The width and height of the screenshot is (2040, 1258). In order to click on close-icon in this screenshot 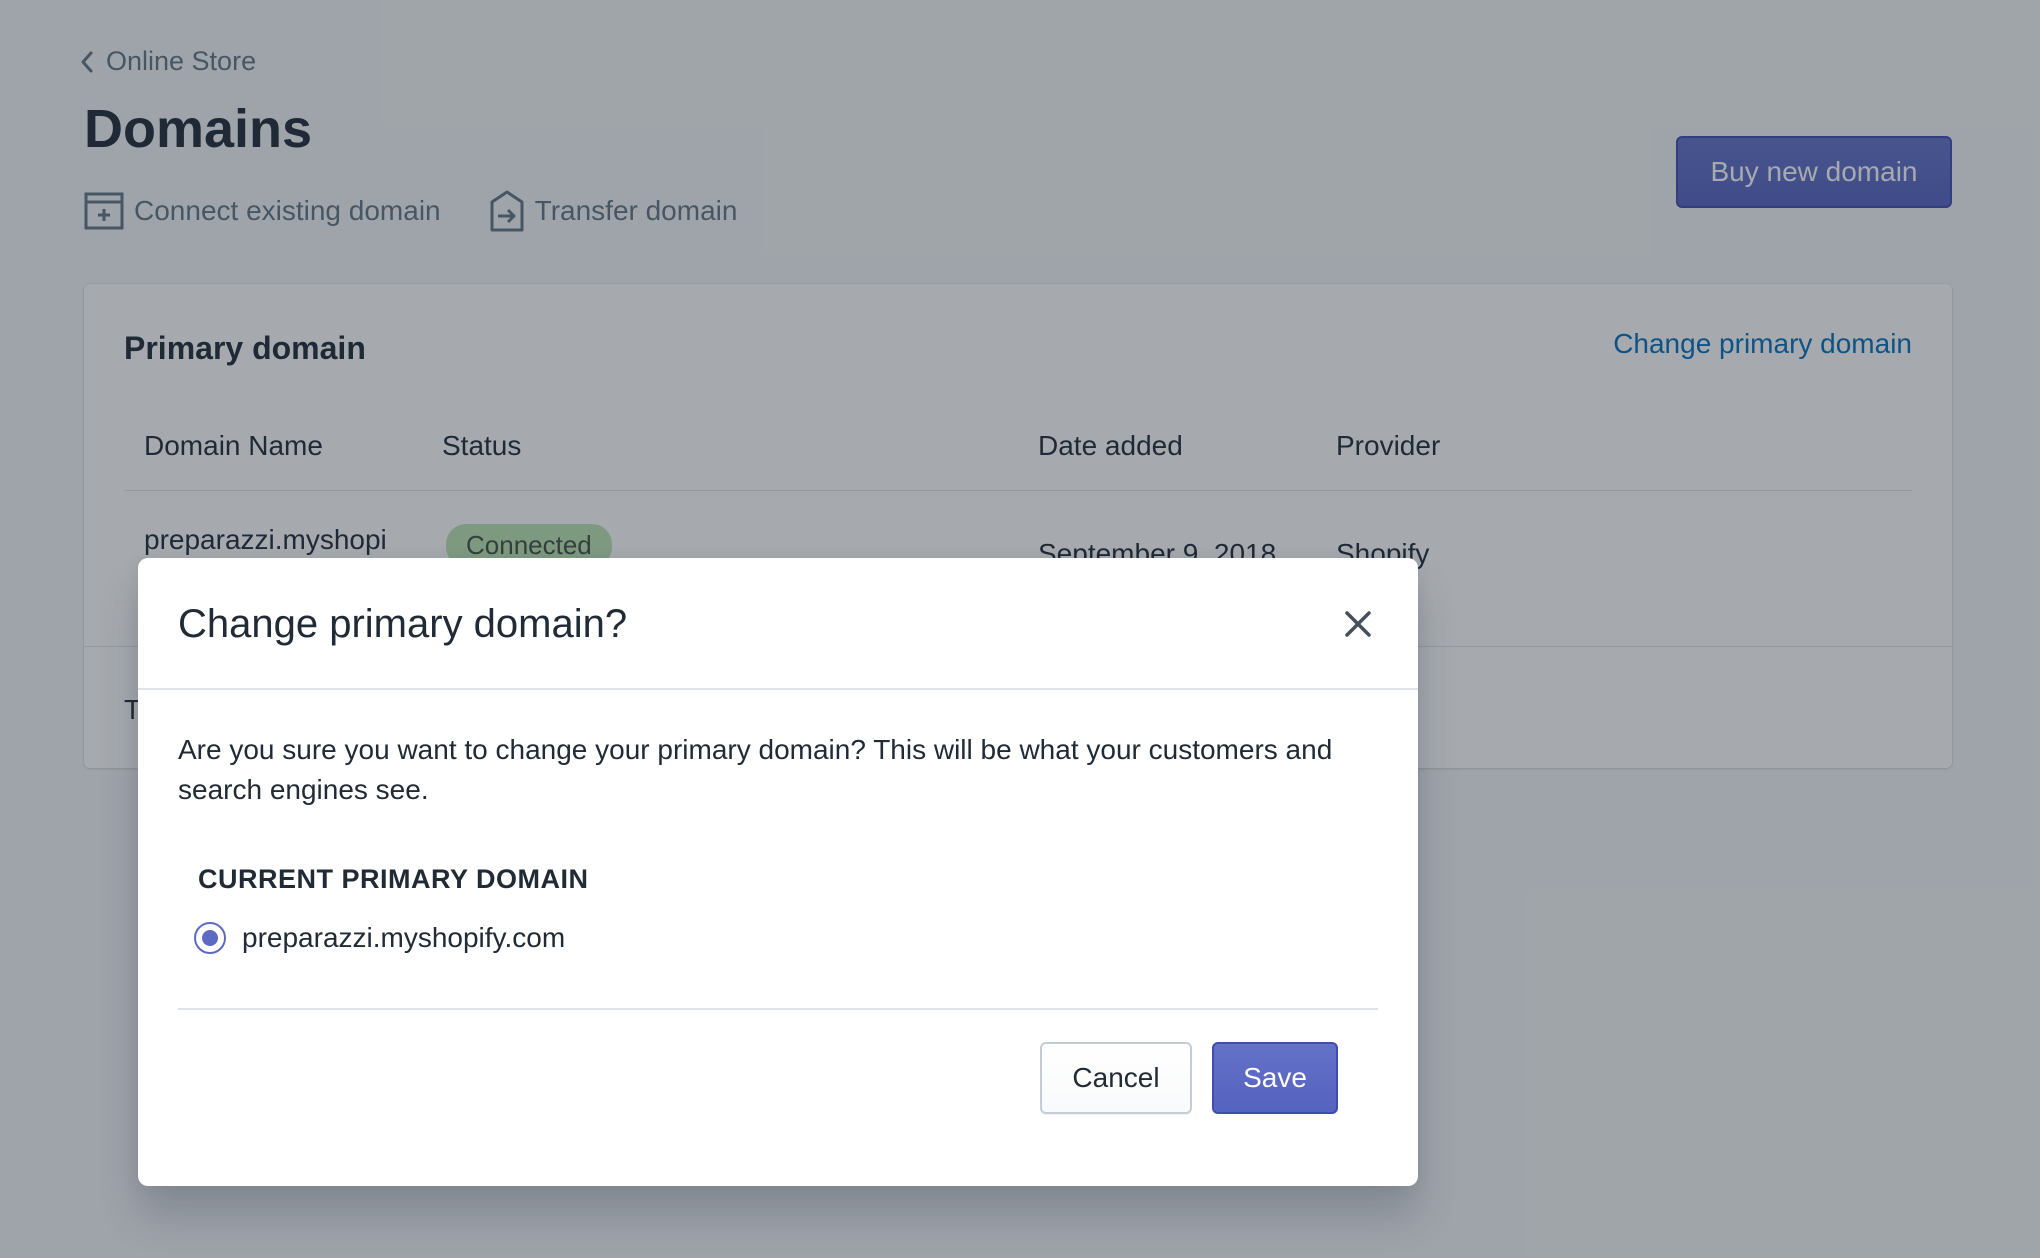, I will do `click(1358, 626)`.